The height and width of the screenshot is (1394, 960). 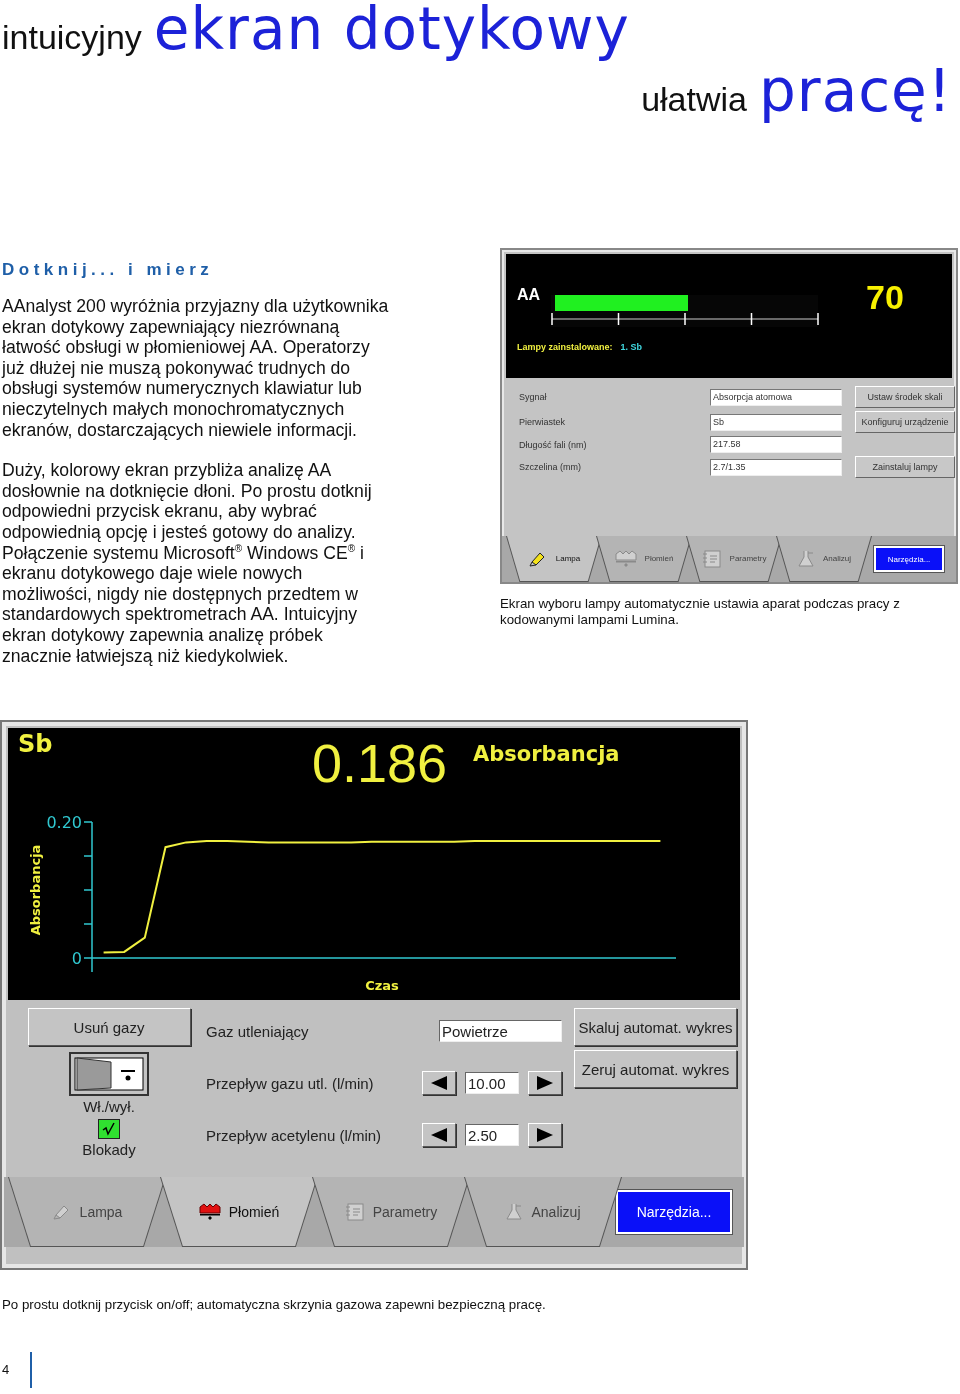 I want to click on input-field: 217.58, so click(x=776, y=444).